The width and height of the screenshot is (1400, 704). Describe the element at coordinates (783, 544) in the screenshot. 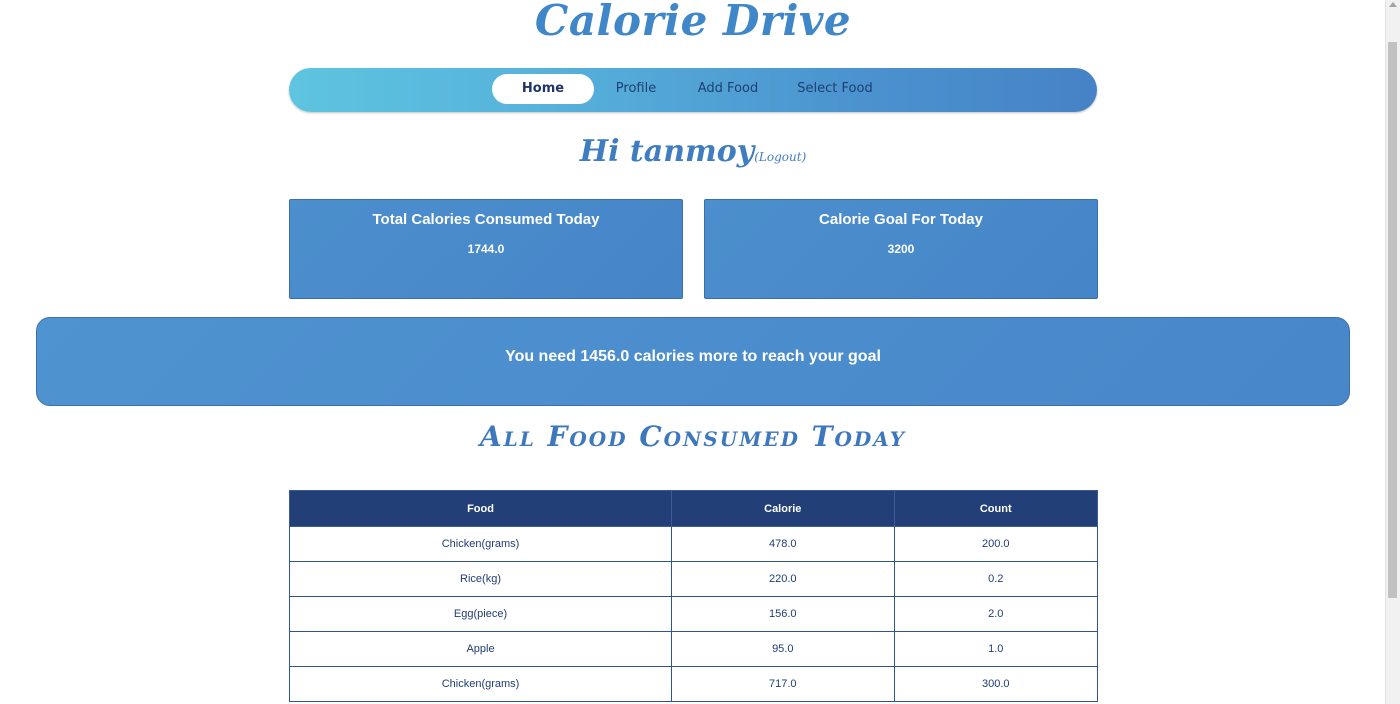

I see `calorie-cell: 478.0` at that location.